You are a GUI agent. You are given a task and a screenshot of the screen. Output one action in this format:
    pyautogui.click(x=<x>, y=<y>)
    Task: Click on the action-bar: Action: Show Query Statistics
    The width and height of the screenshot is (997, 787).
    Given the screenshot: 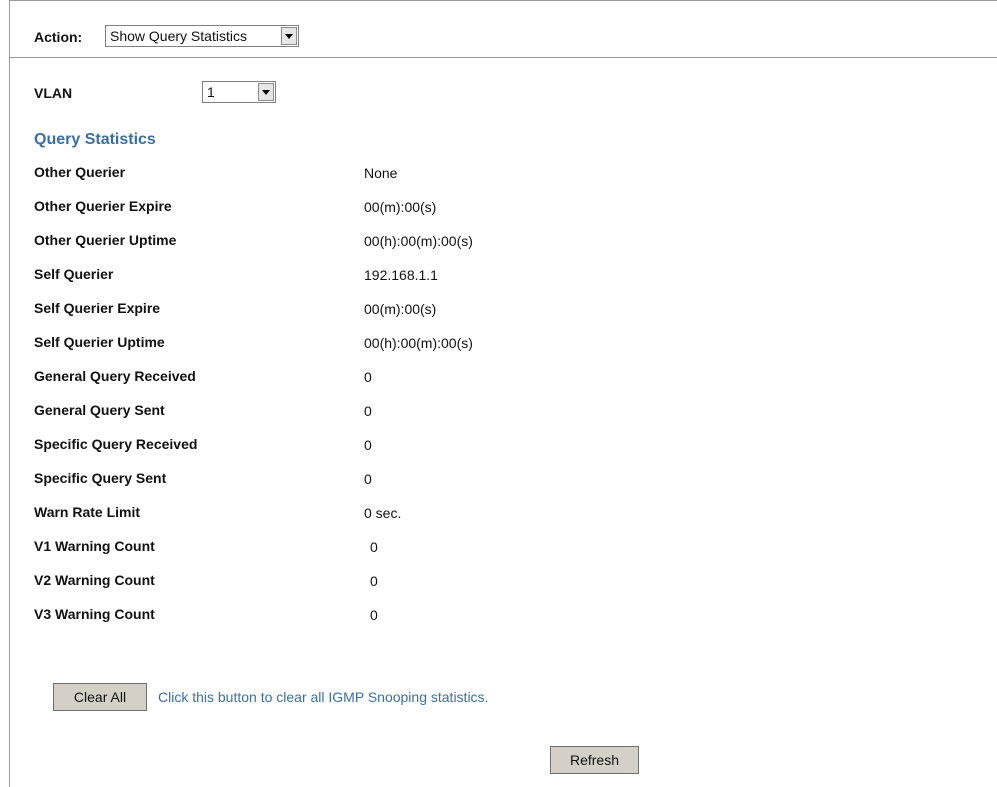 What is the action you would take?
    pyautogui.click(x=503, y=29)
    